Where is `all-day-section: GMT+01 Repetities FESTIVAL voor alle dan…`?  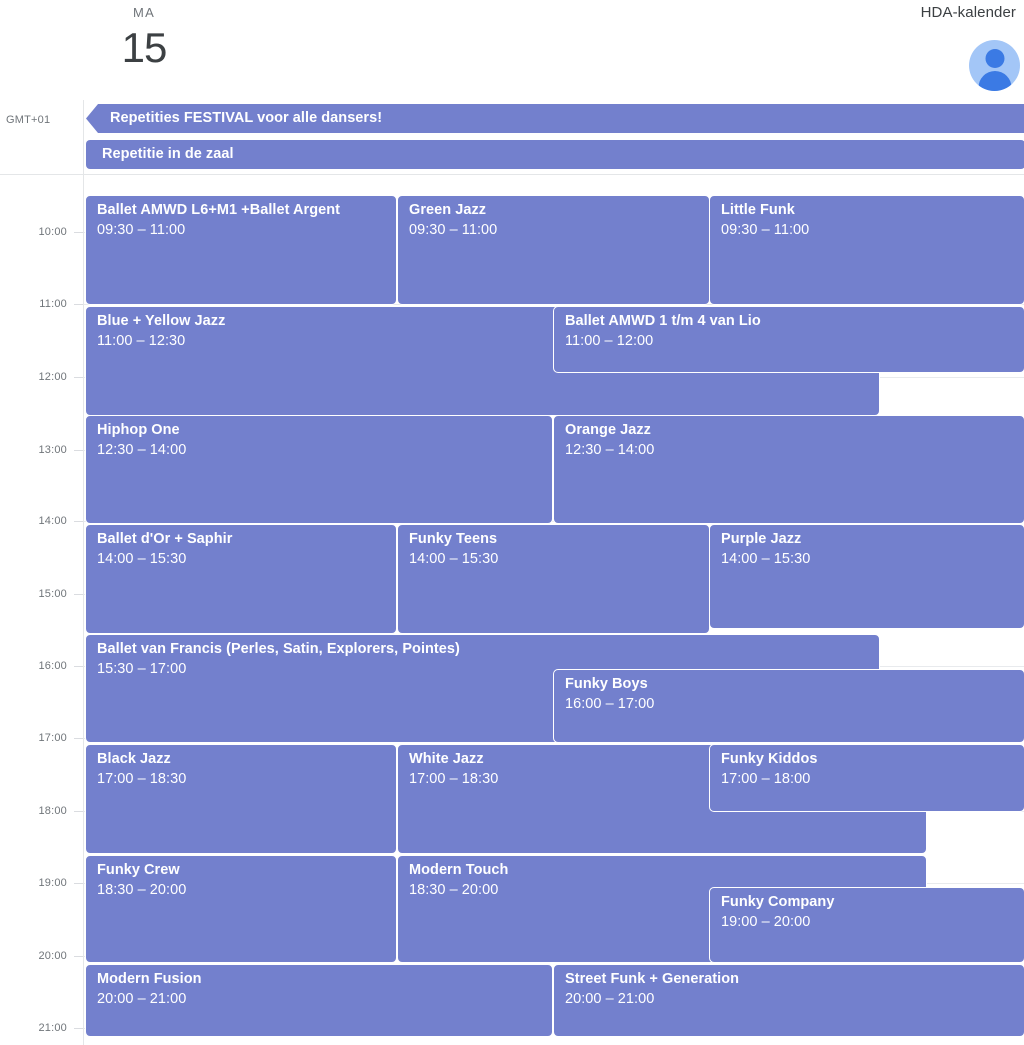 all-day-section: GMT+01 Repetities FESTIVAL voor alle dan… is located at coordinates (512, 137).